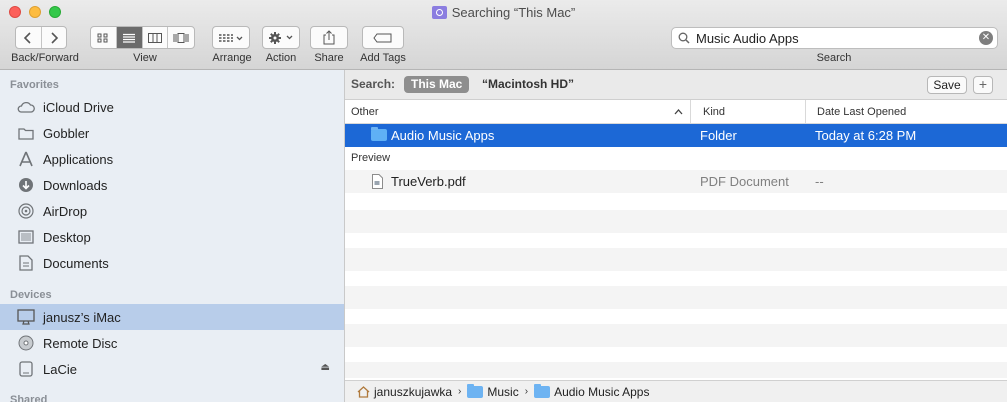 The width and height of the screenshot is (1007, 402). Describe the element at coordinates (80, 343) in the screenshot. I see `sidebar-item-label: Remote Disc` at that location.